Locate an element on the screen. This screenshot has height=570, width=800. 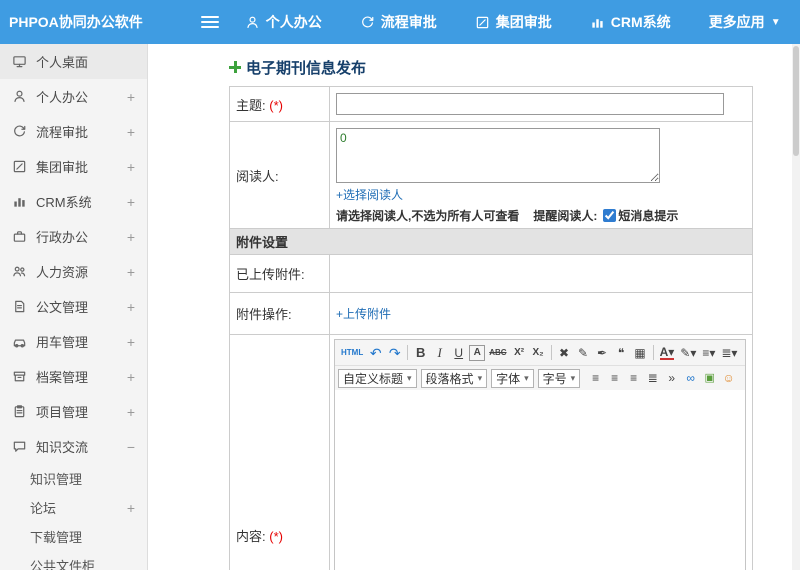
attachment-ops-label: 附件操作: is located at coordinates (279, 313).